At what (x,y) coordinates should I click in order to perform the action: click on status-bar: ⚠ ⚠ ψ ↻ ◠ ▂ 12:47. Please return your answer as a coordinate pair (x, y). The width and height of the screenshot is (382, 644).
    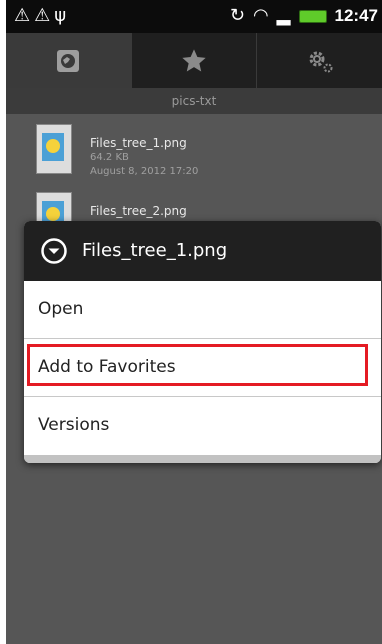
    Looking at the image, I should click on (194, 16).